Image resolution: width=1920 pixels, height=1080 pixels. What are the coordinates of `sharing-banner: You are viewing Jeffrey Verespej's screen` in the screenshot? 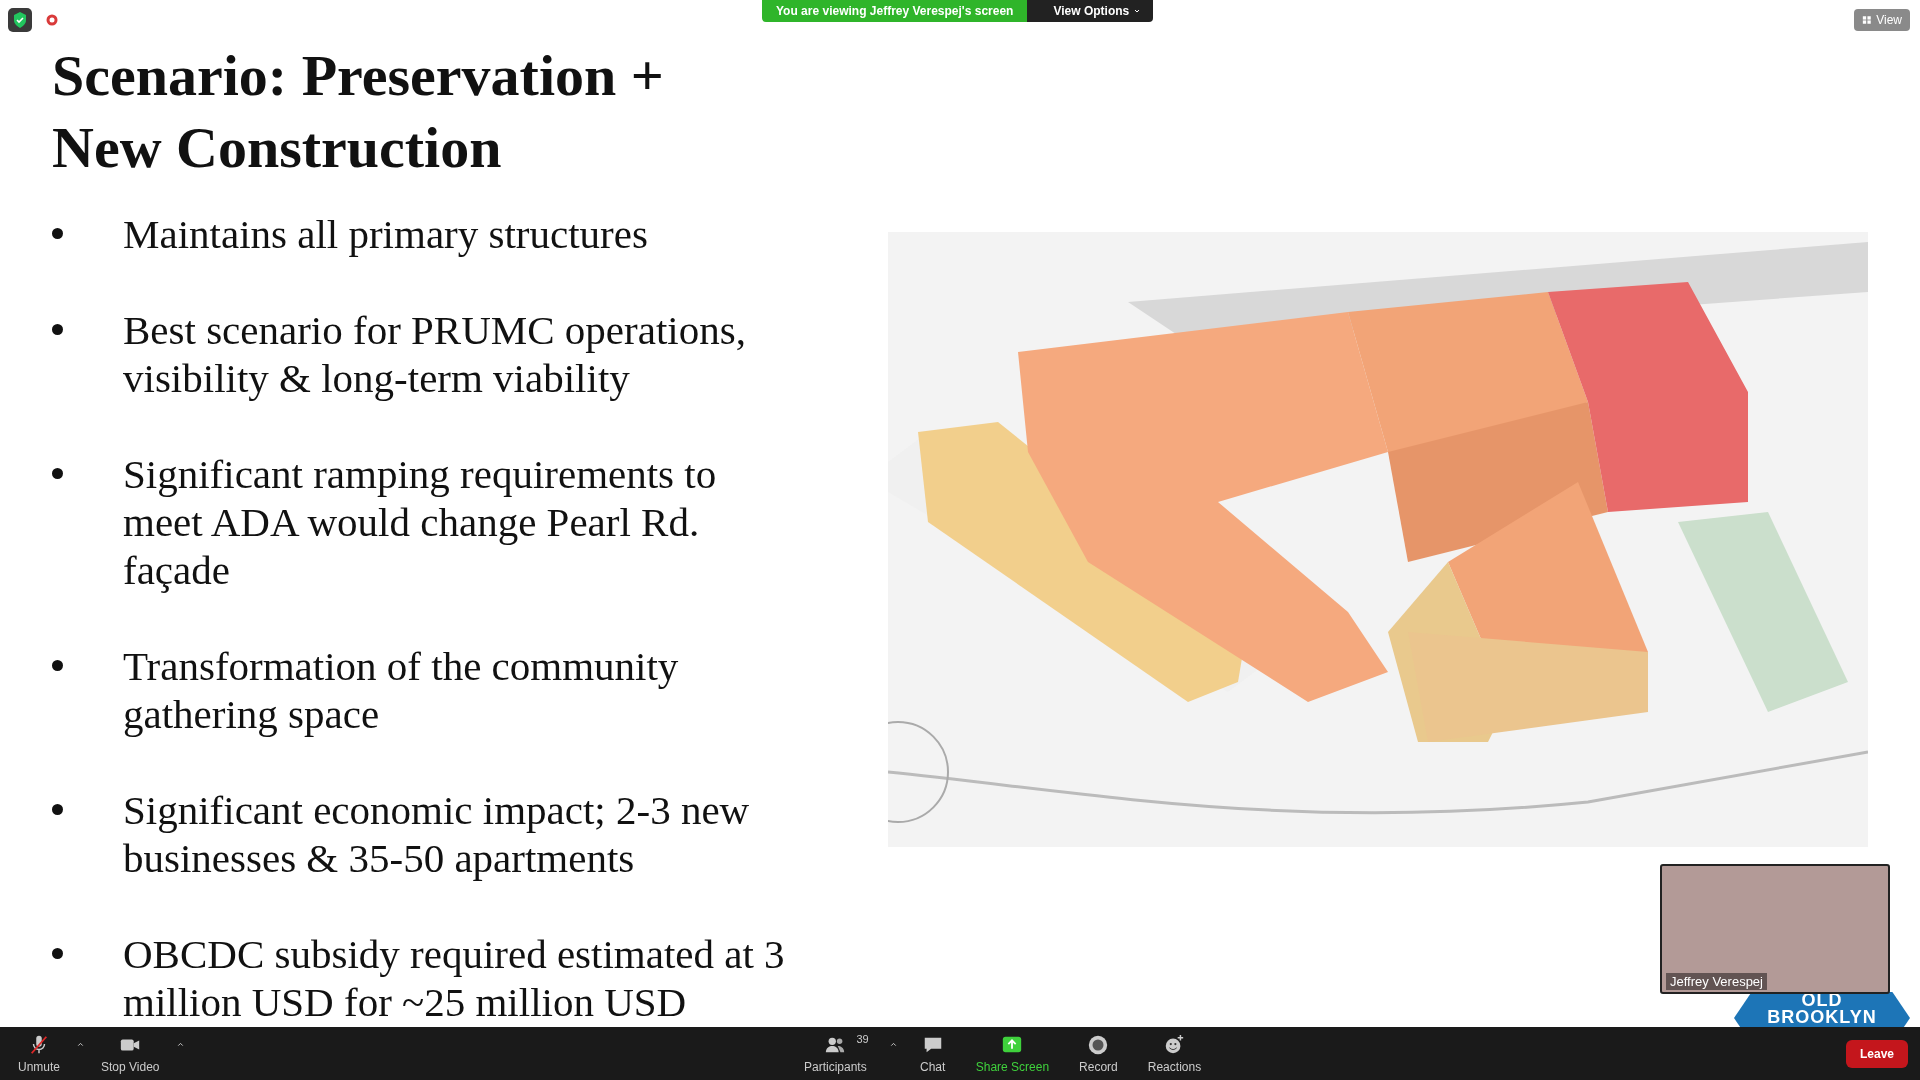 It's located at (895, 11).